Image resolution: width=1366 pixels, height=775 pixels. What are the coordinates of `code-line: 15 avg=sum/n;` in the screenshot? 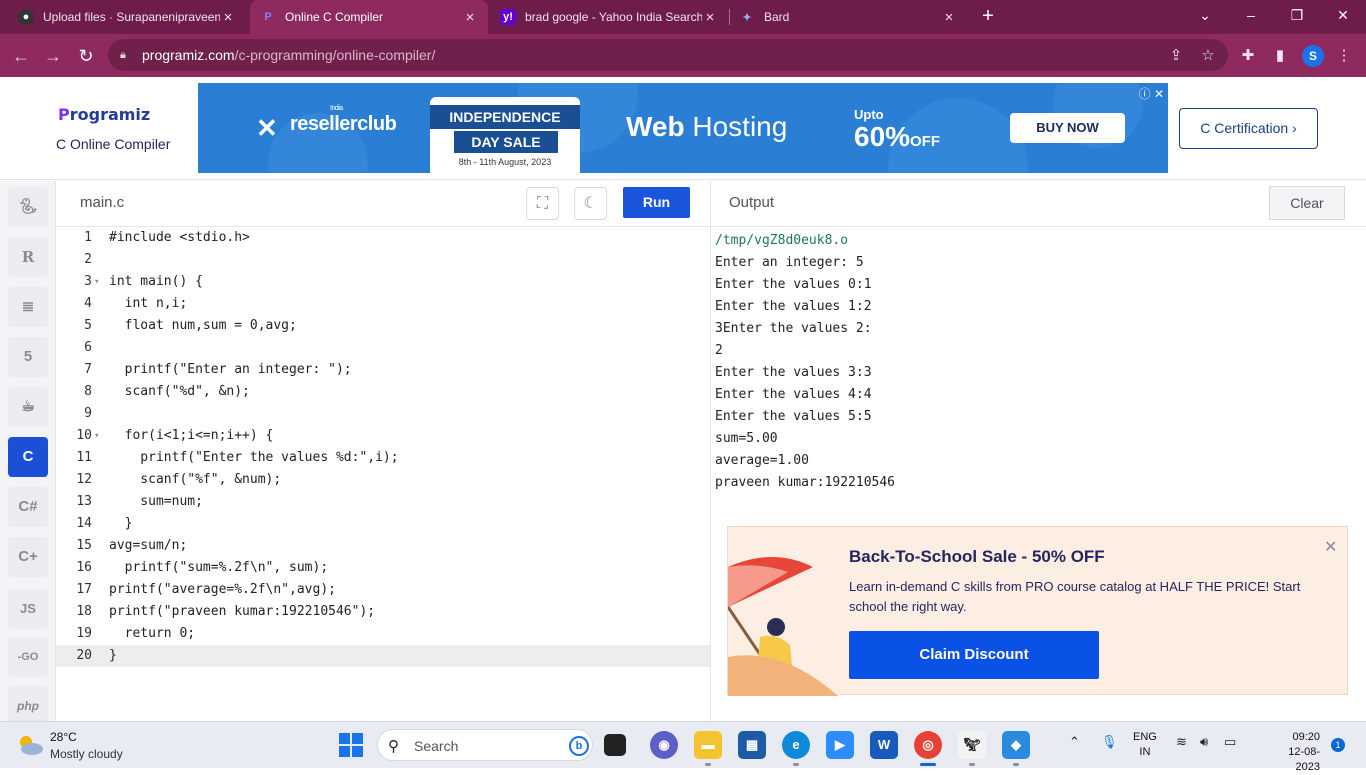 It's located at (383, 546).